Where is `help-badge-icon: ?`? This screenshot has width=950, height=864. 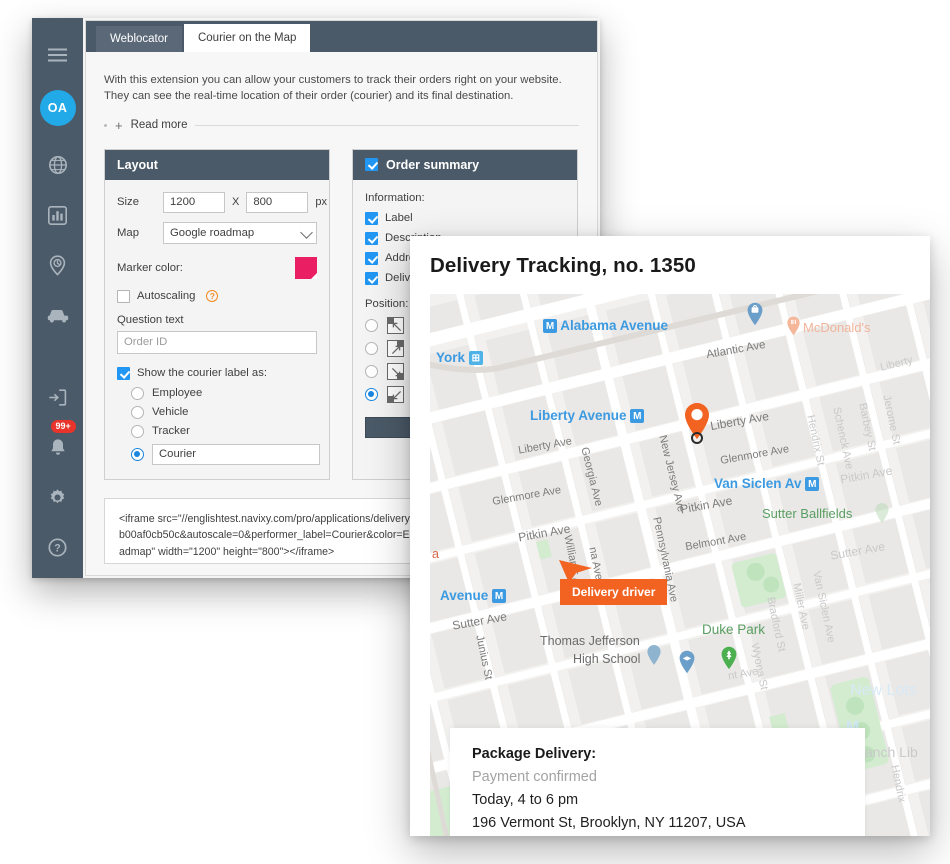
help-badge-icon: ? is located at coordinates (212, 296).